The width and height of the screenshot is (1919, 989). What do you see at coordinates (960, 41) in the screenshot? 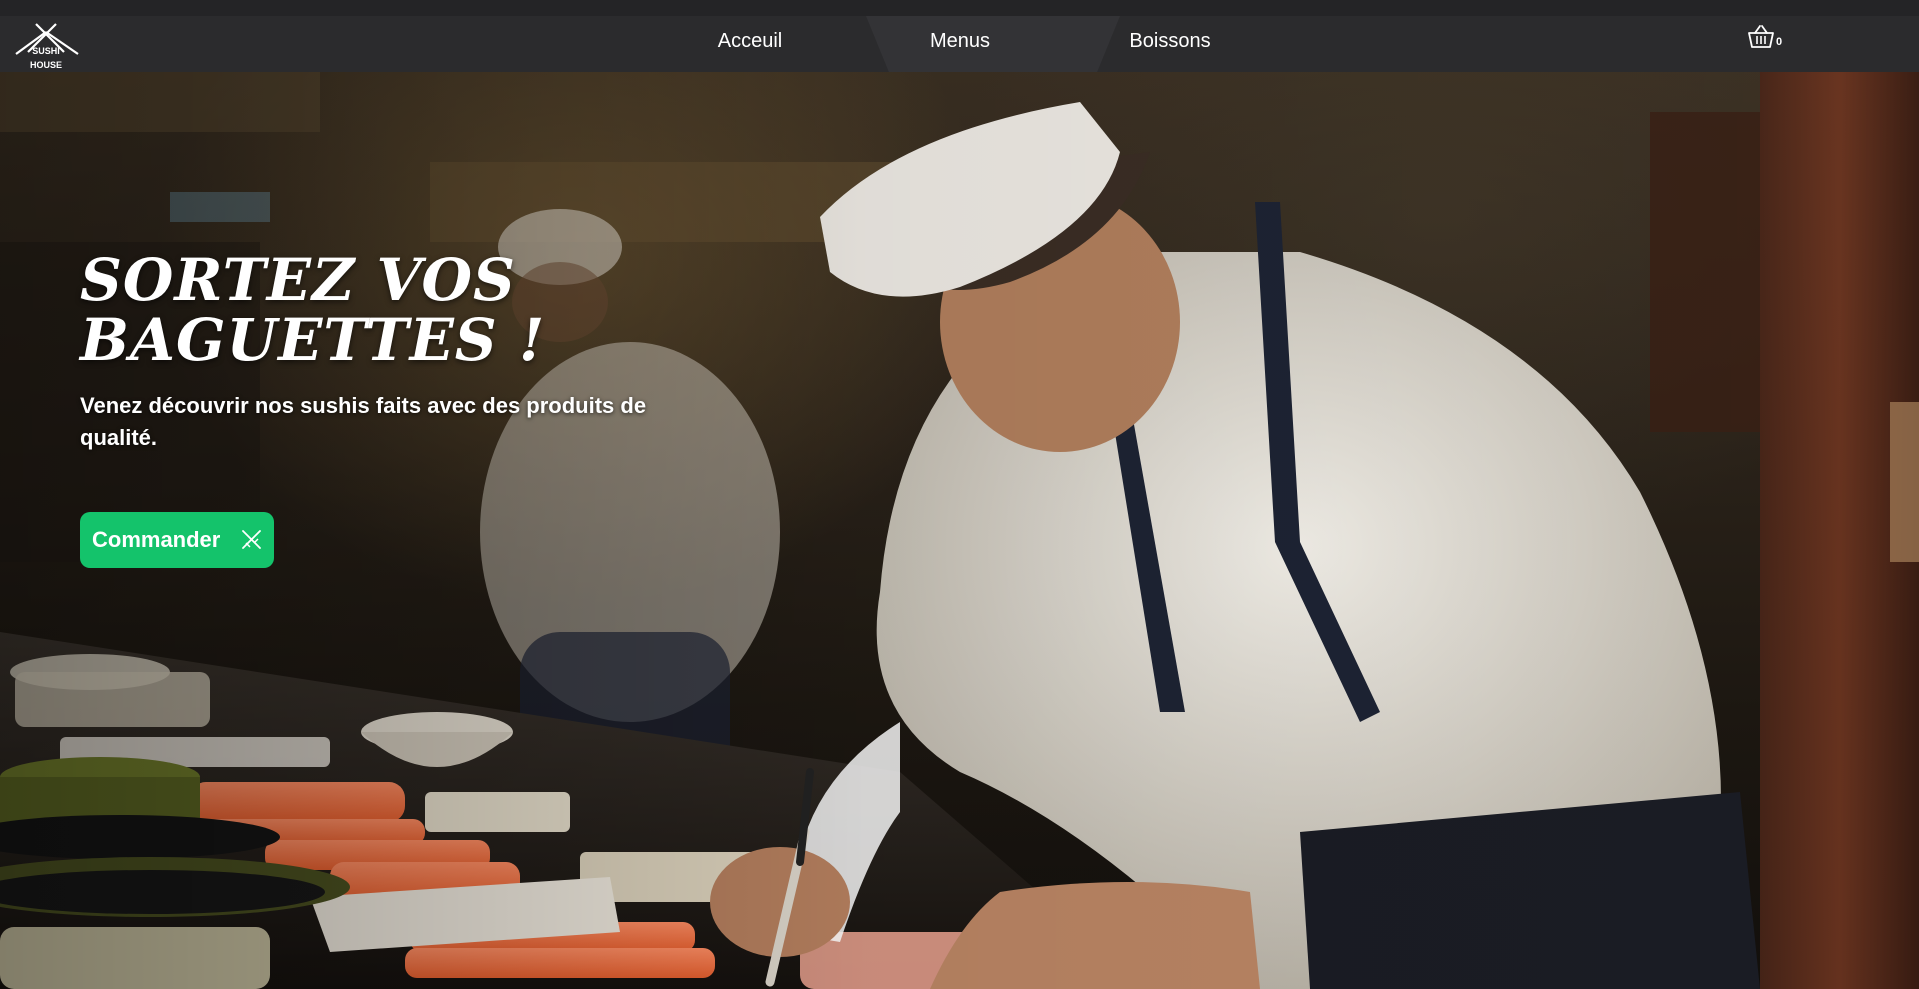
I see `nav-item-menus: Menus` at bounding box center [960, 41].